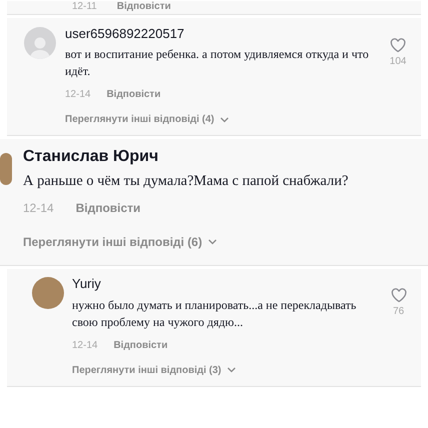 The height and width of the screenshot is (428, 428). I want to click on comment-date: 12-11, so click(84, 6).